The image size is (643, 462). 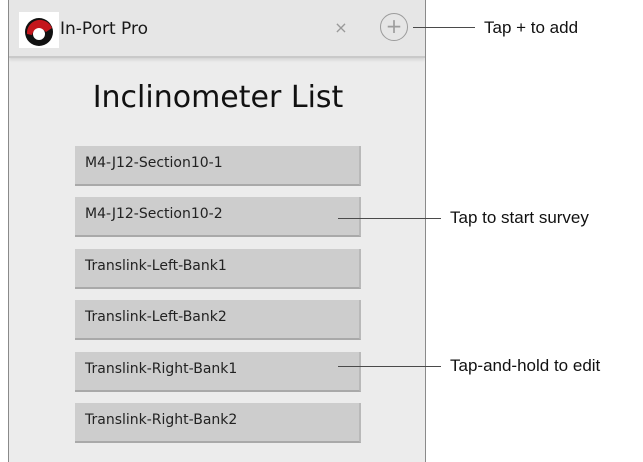 I want to click on list-item: Translink-Right-Bank2, so click(x=218, y=422).